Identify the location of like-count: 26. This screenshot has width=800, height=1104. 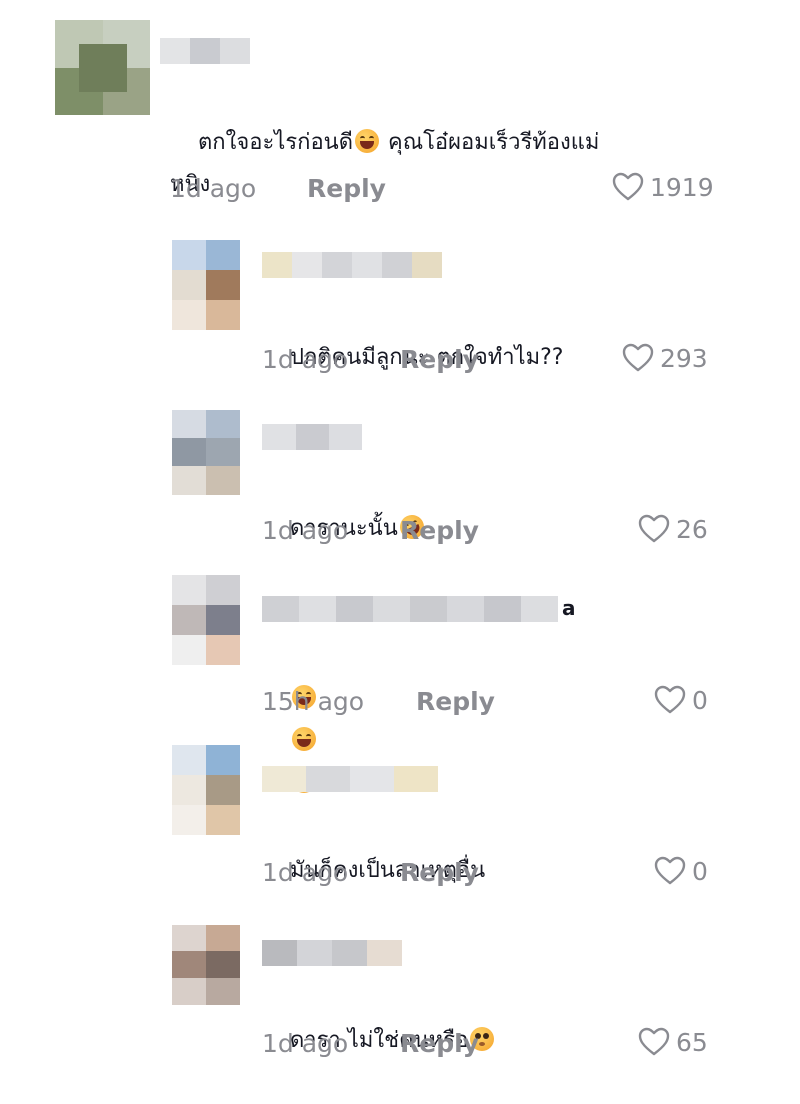
(692, 529).